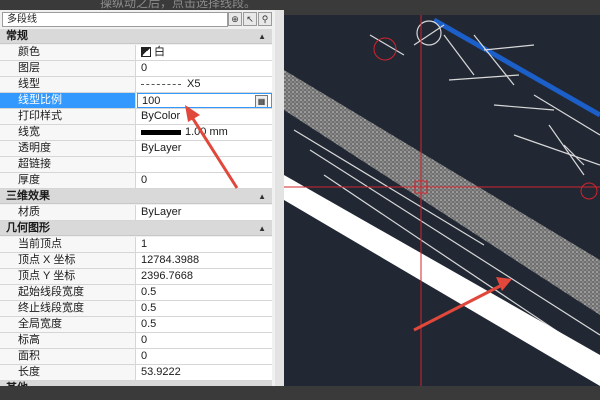  Describe the element at coordinates (68, 116) in the screenshot. I see `property-name: 打印样式` at that location.